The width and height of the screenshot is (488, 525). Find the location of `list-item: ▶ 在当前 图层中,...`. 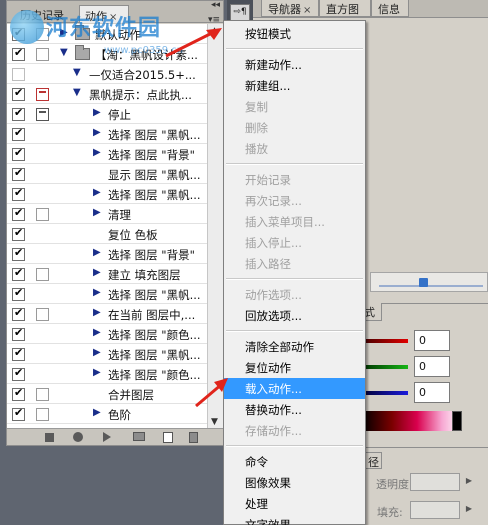

list-item: ▶ 在当前 图层中,... is located at coordinates (107, 314).